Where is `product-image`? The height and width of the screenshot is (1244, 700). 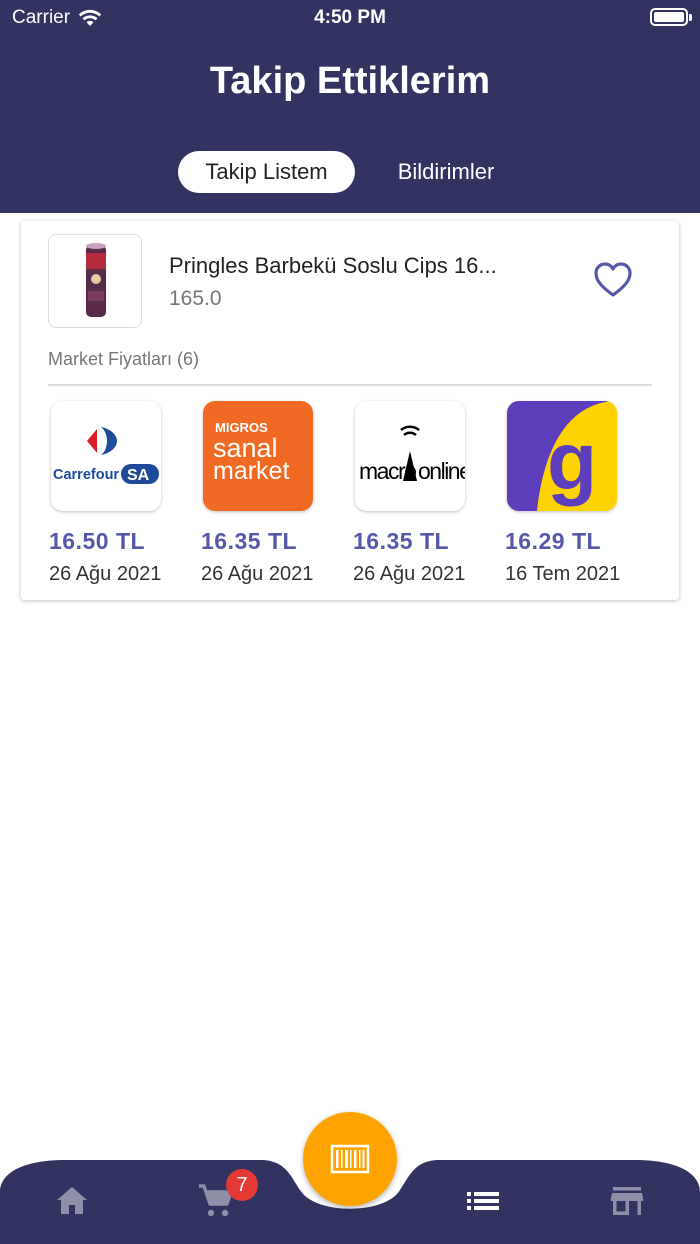
product-image is located at coordinates (95, 281).